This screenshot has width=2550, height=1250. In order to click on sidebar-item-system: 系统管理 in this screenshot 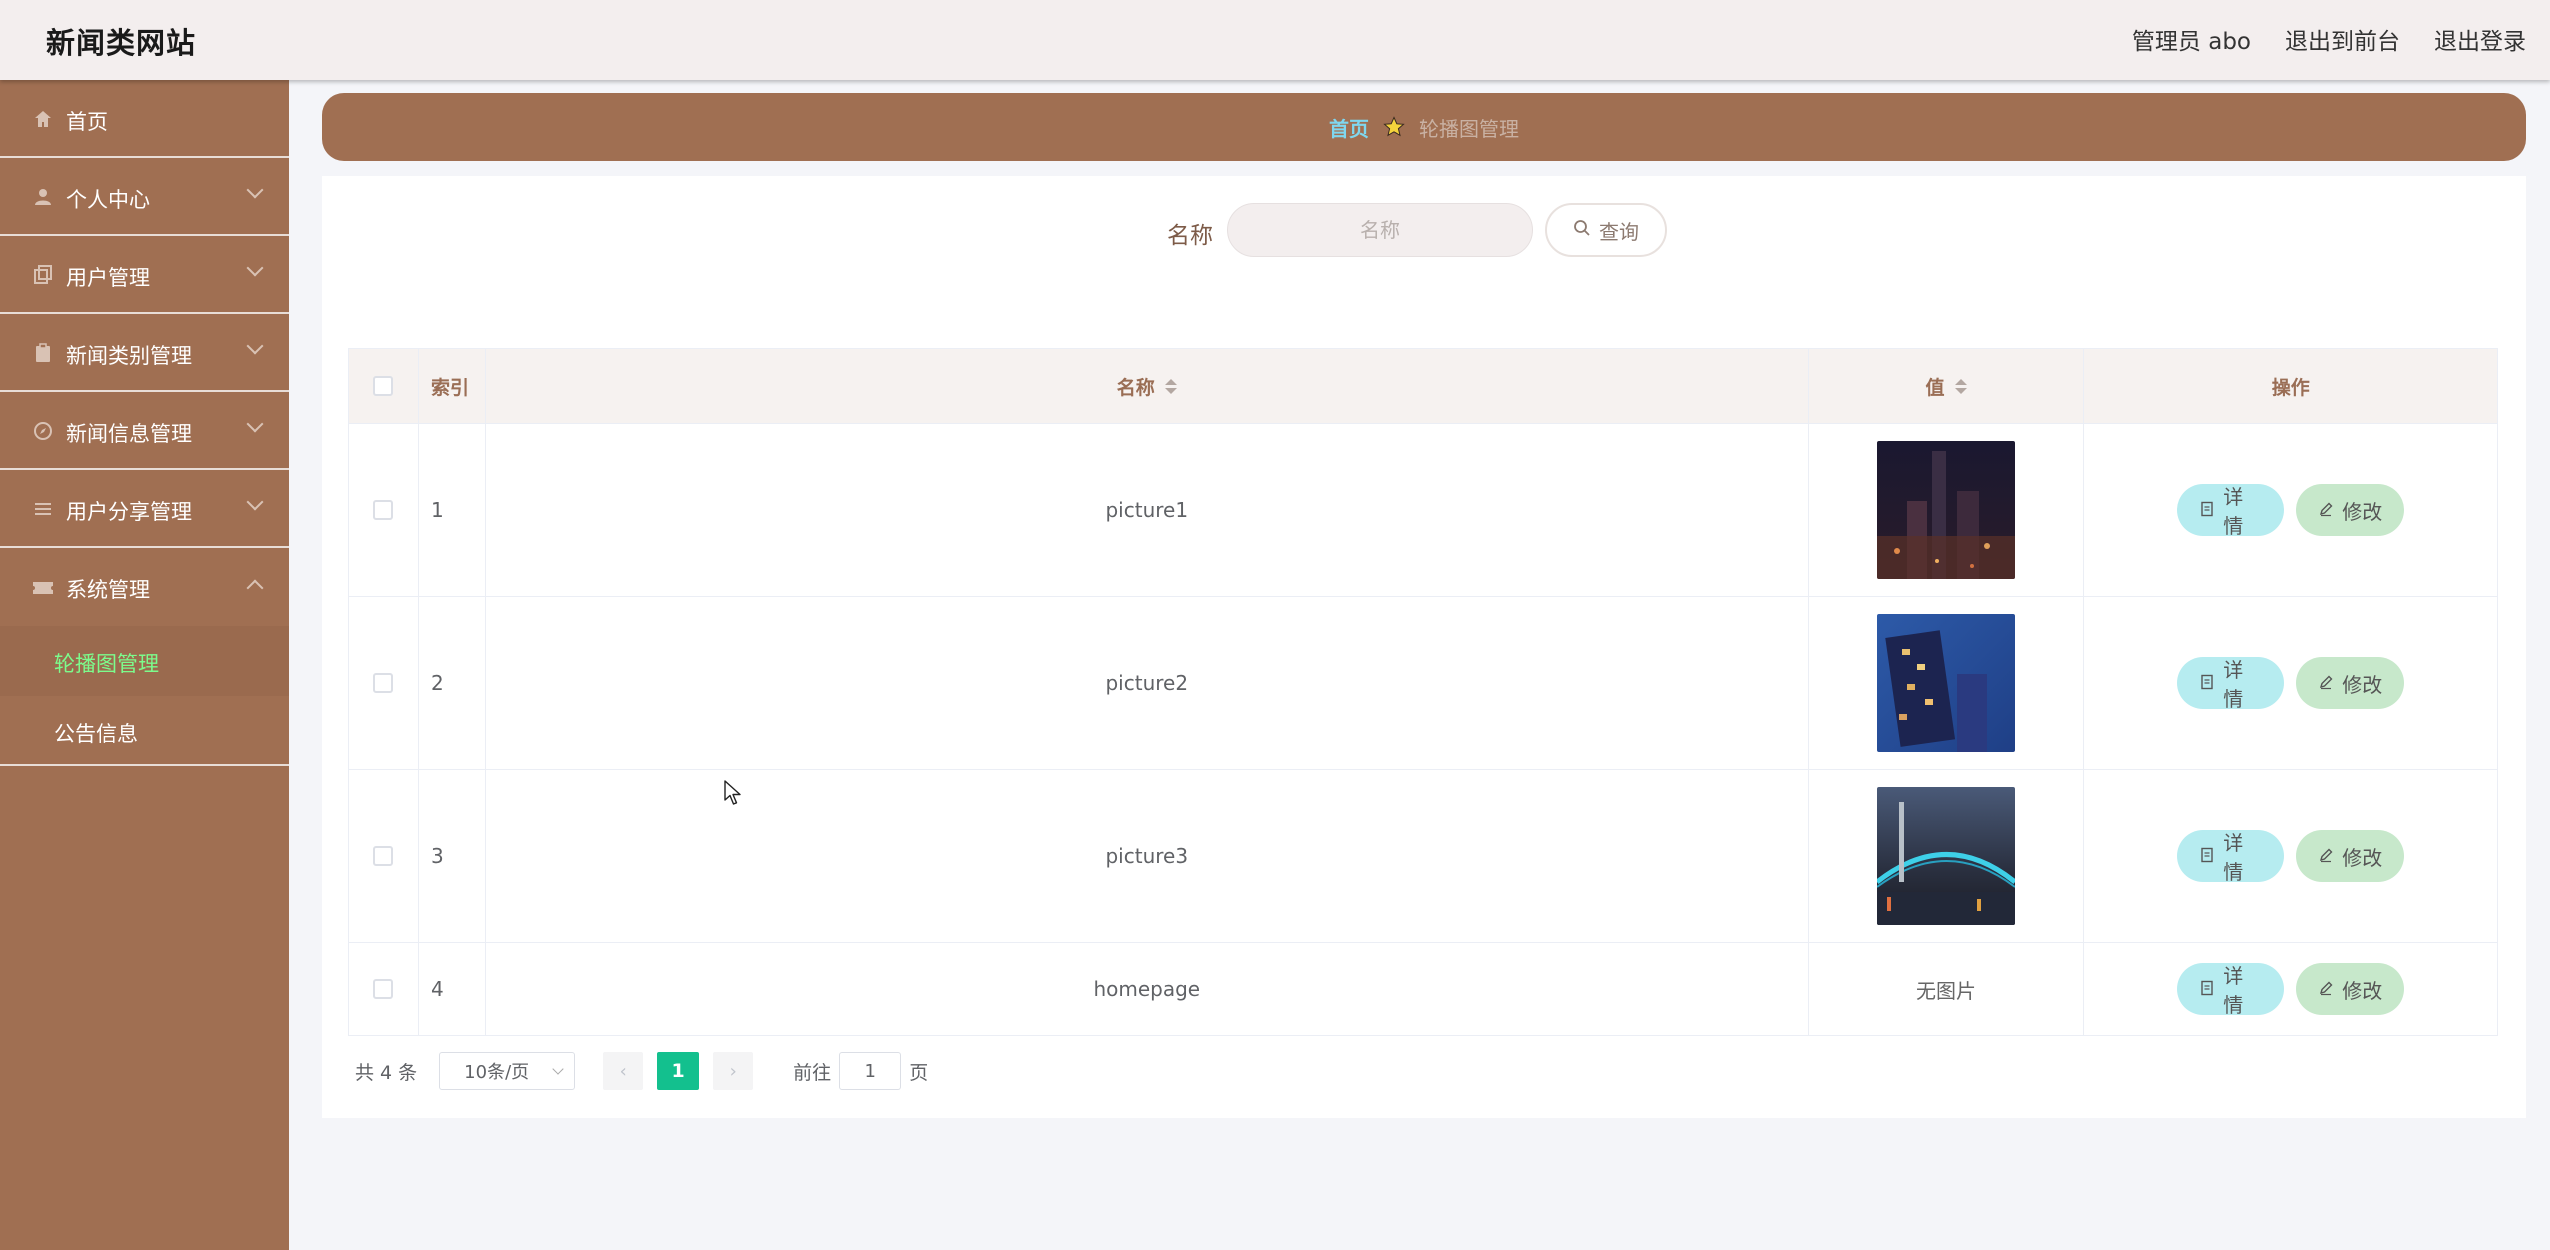, I will do `click(144, 587)`.